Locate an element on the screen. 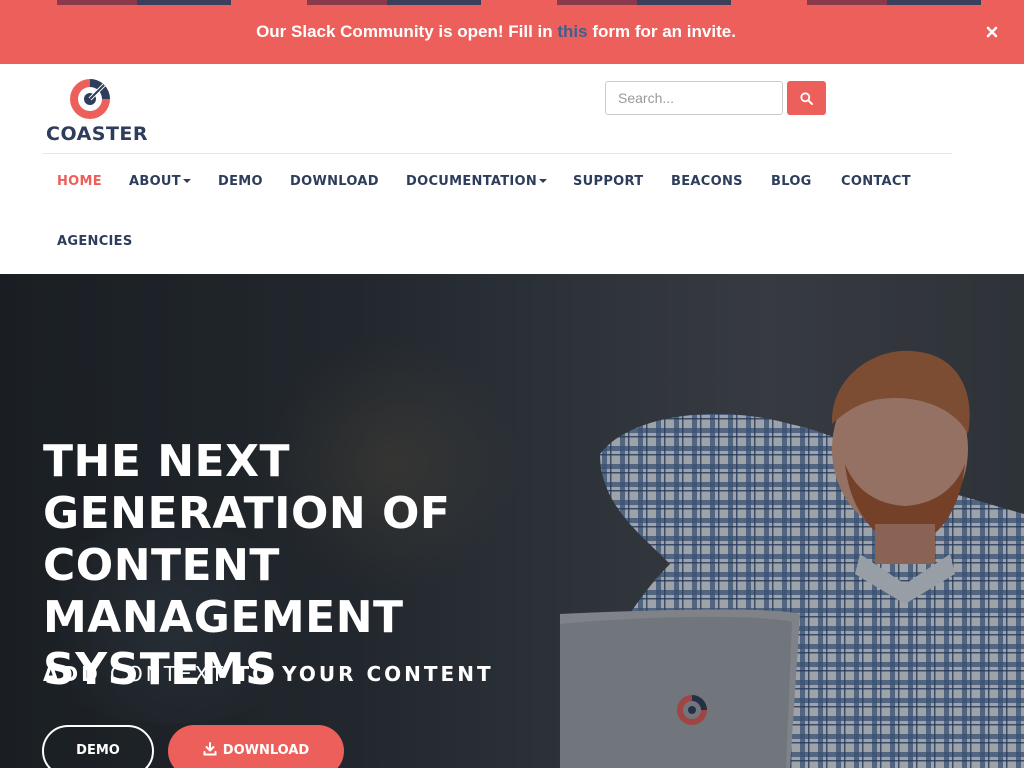 Image resolution: width=1024 pixels, height=768 pixels. announcement-invite-link: this is located at coordinates (572, 31).